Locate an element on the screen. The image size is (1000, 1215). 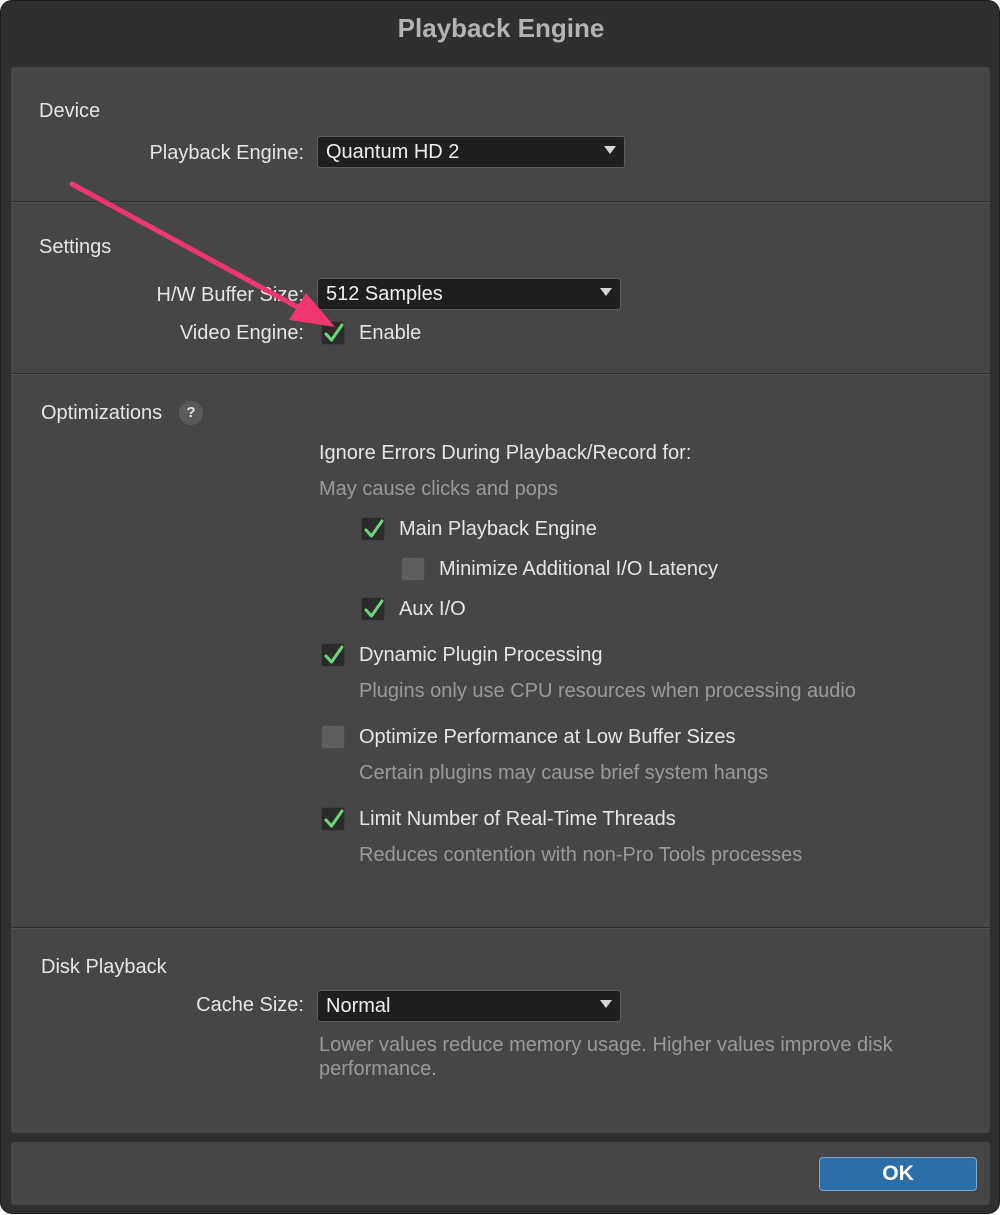
aux-io-label: Aux I/O is located at coordinates (432, 609).